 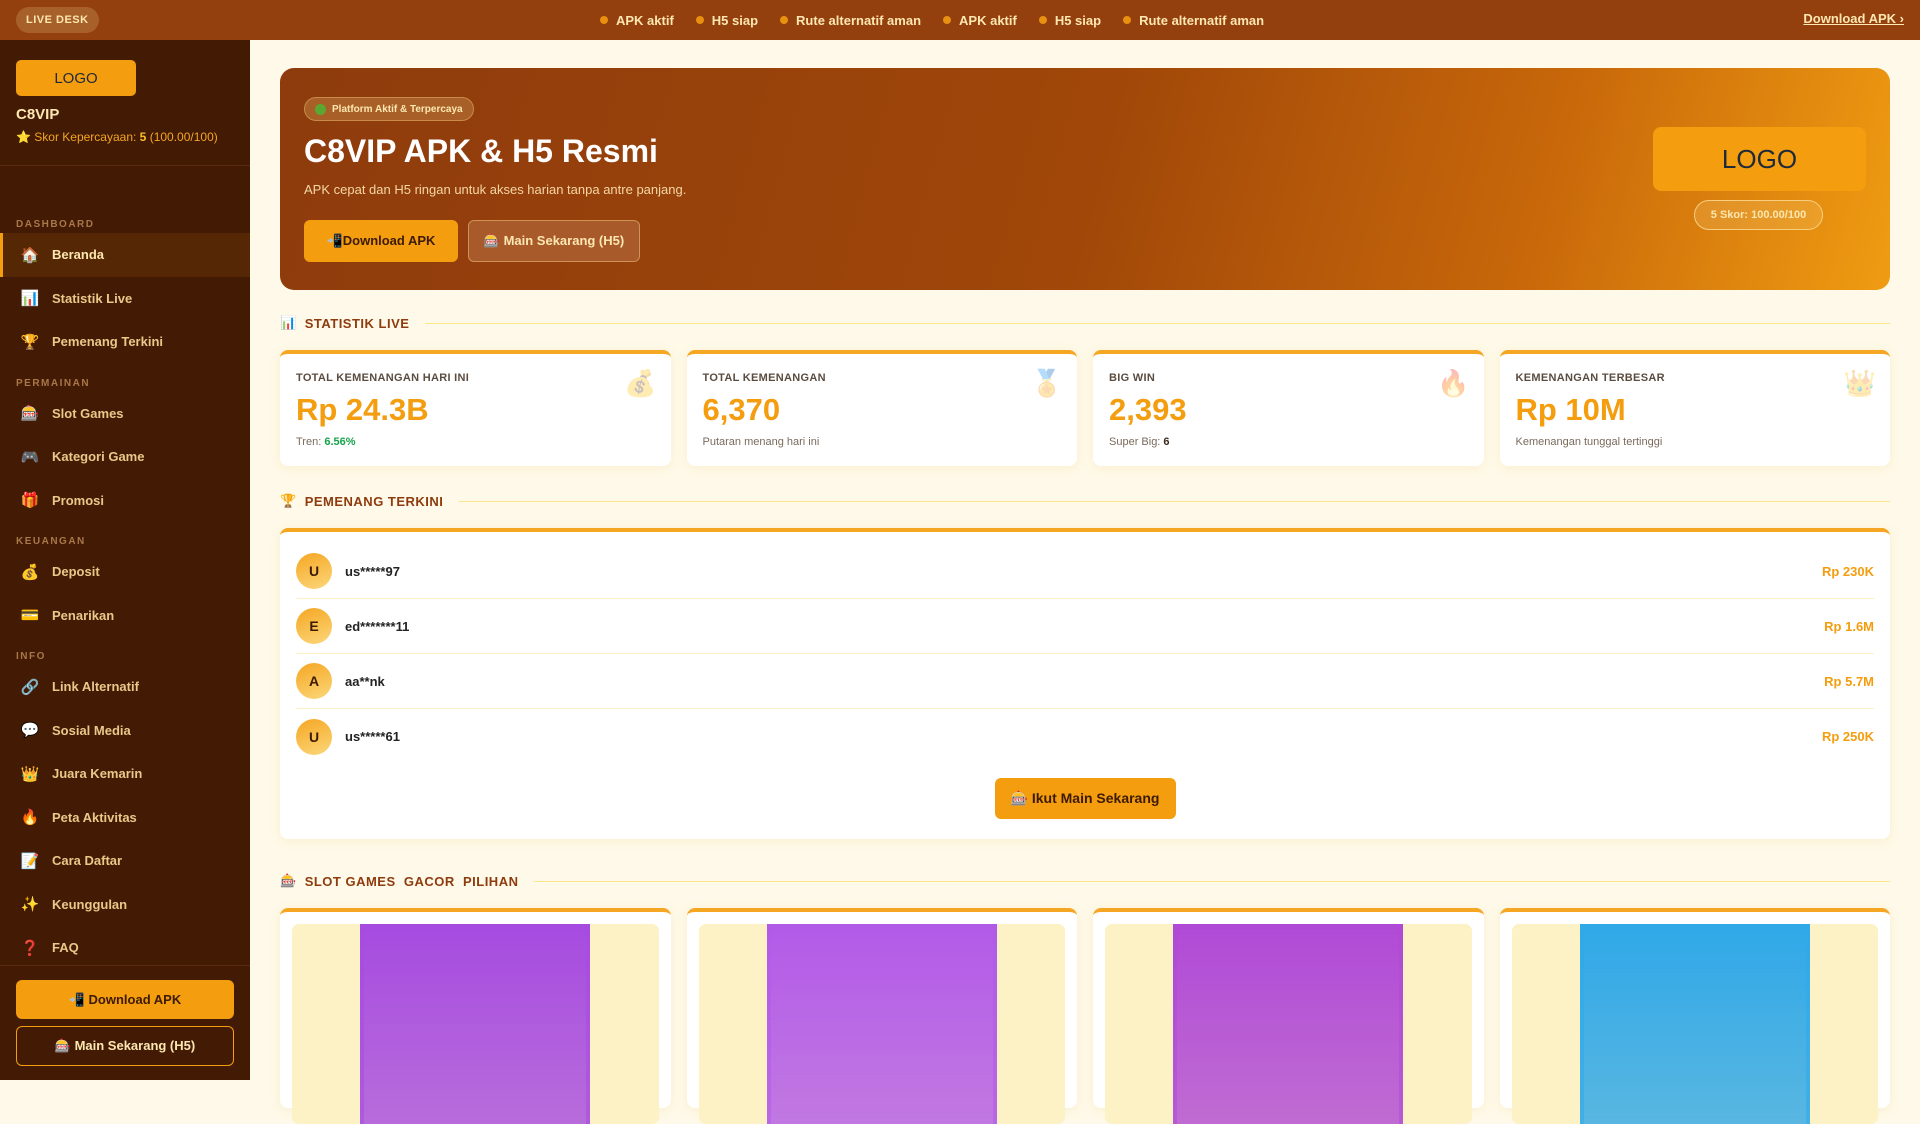 What do you see at coordinates (91, 730) in the screenshot?
I see `sidebar-item-label: Sosial Media` at bounding box center [91, 730].